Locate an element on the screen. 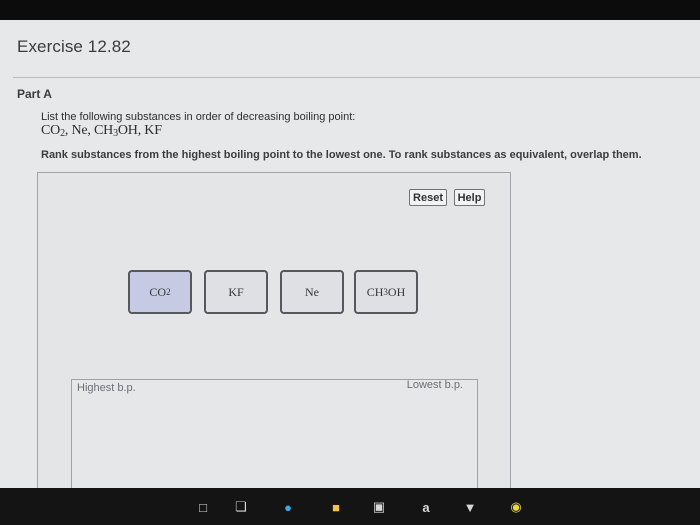  top-bezel is located at coordinates (350, 10).